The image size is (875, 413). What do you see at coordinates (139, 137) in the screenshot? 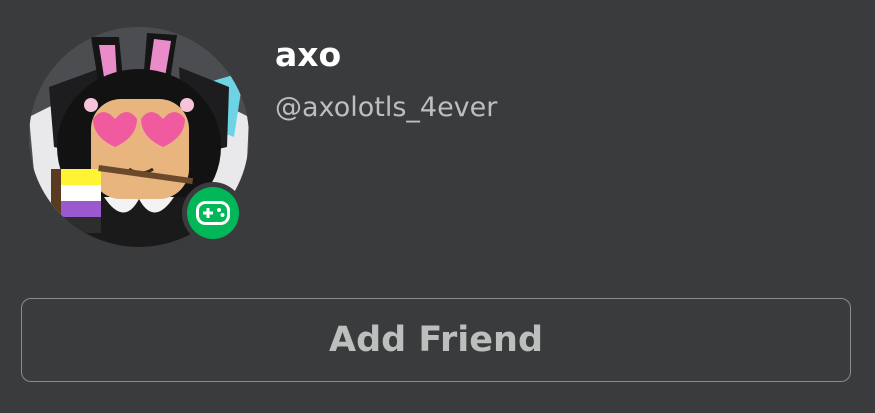
I see `avatar-container` at bounding box center [139, 137].